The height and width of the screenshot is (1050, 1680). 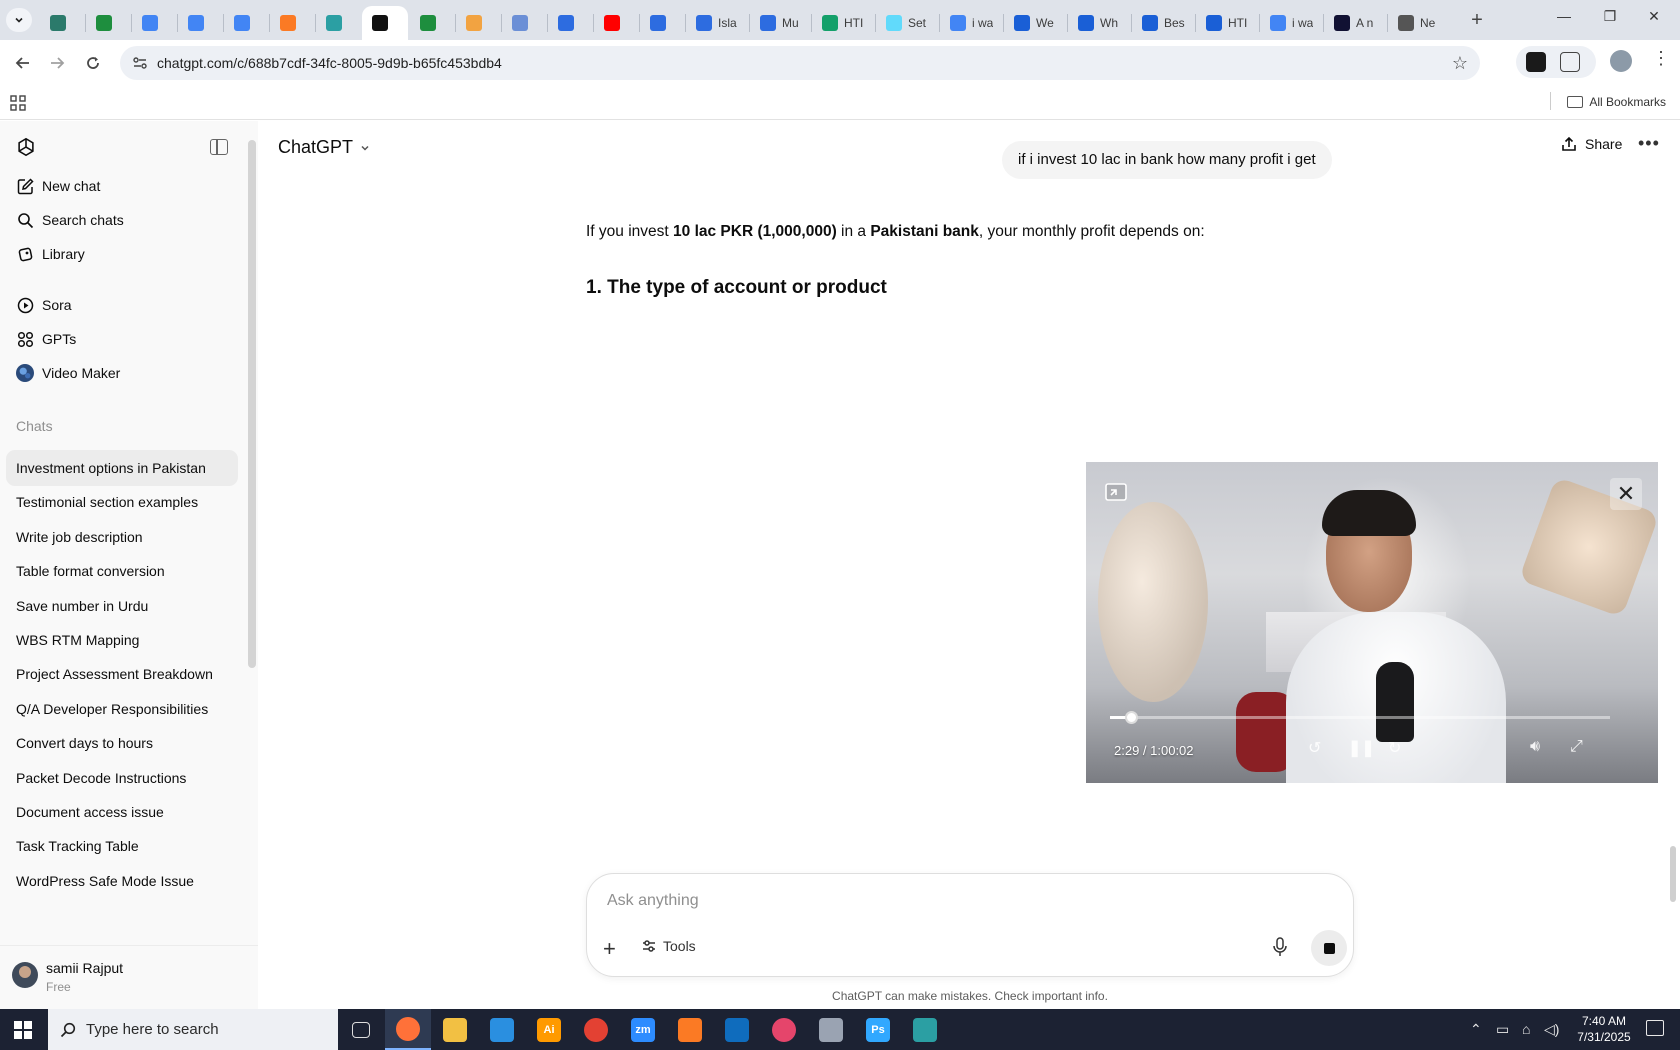 What do you see at coordinates (1419, 23) in the screenshot?
I see `browser-tab: Ne` at bounding box center [1419, 23].